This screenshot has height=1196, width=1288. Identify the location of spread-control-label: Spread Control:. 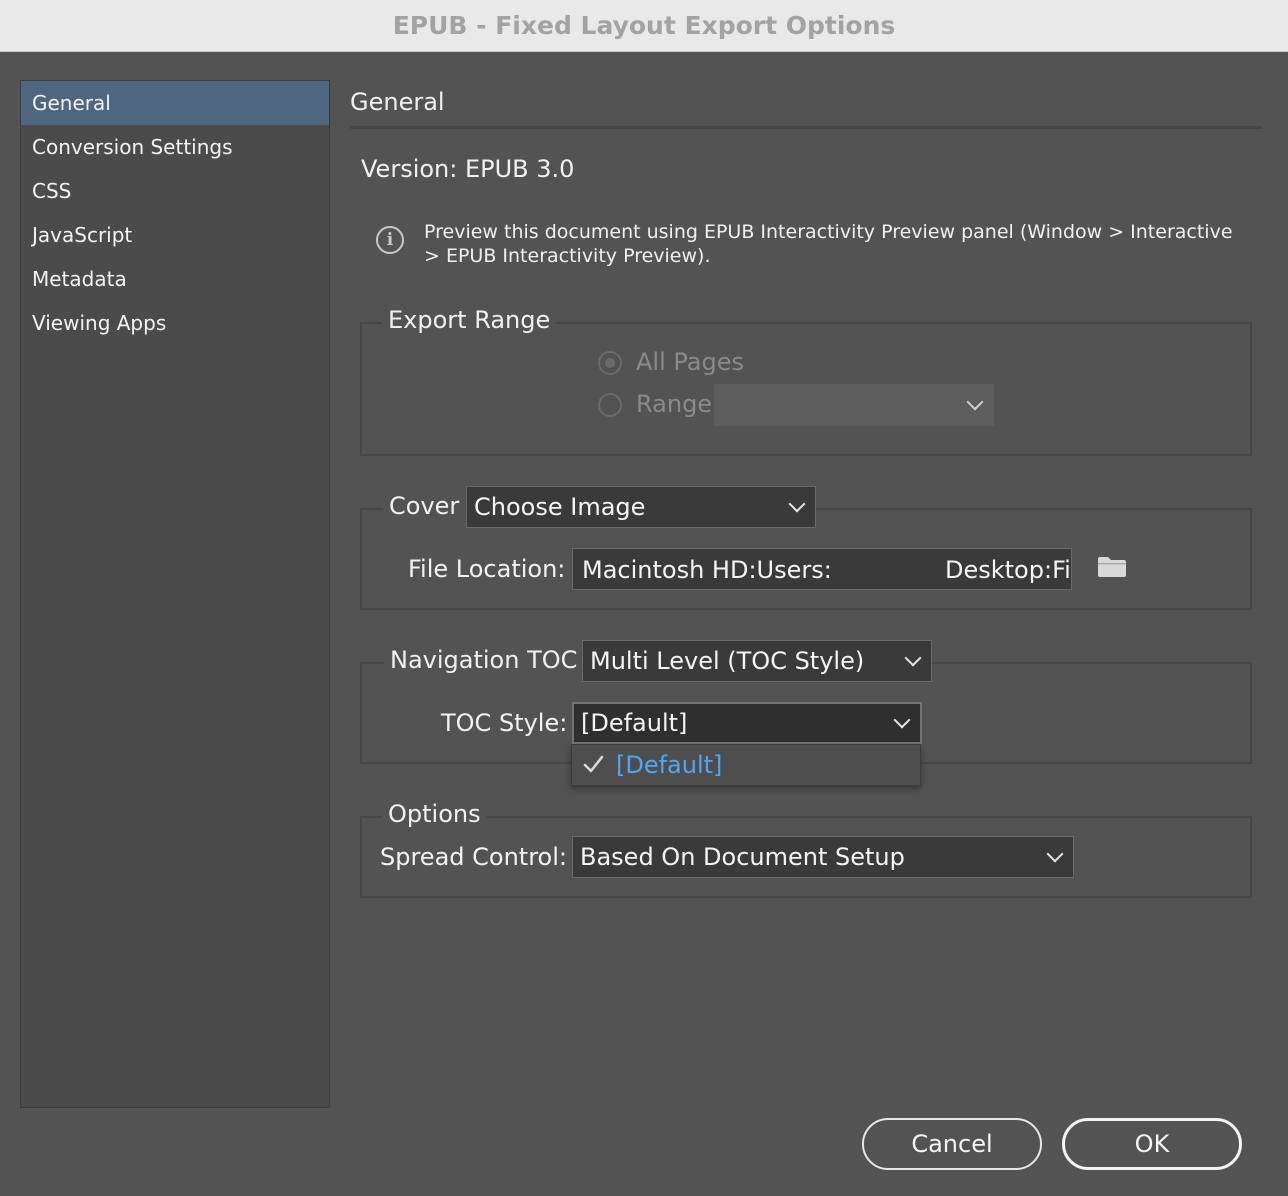
(473, 857).